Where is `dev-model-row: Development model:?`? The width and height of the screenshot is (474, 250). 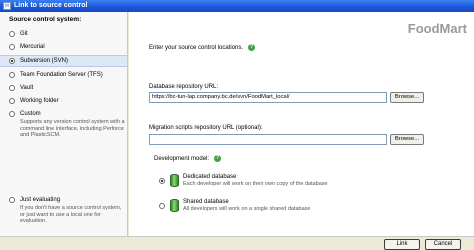
dev-model-row: Development model:? is located at coordinates (188, 159).